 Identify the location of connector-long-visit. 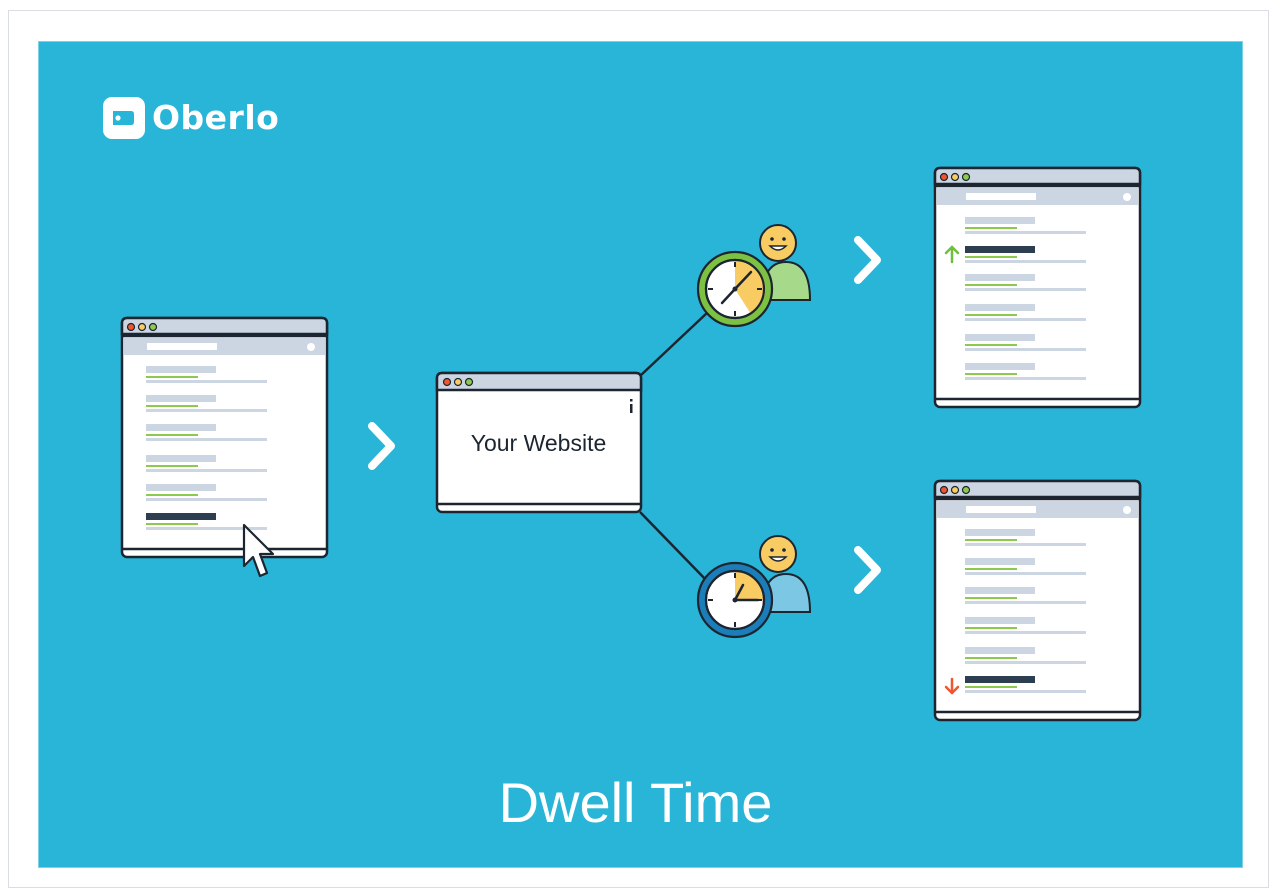
(674, 344).